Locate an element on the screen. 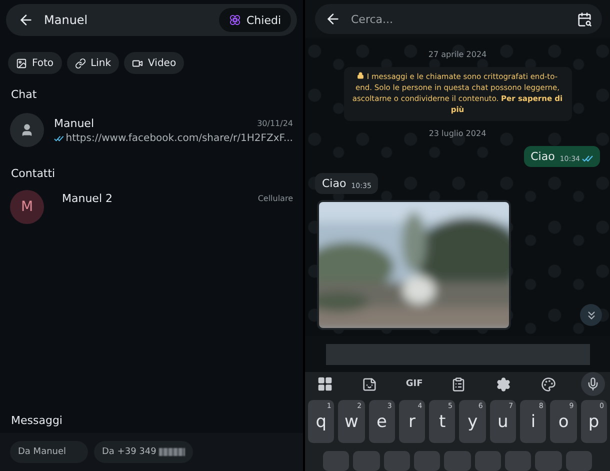  microphone-button is located at coordinates (592, 384).